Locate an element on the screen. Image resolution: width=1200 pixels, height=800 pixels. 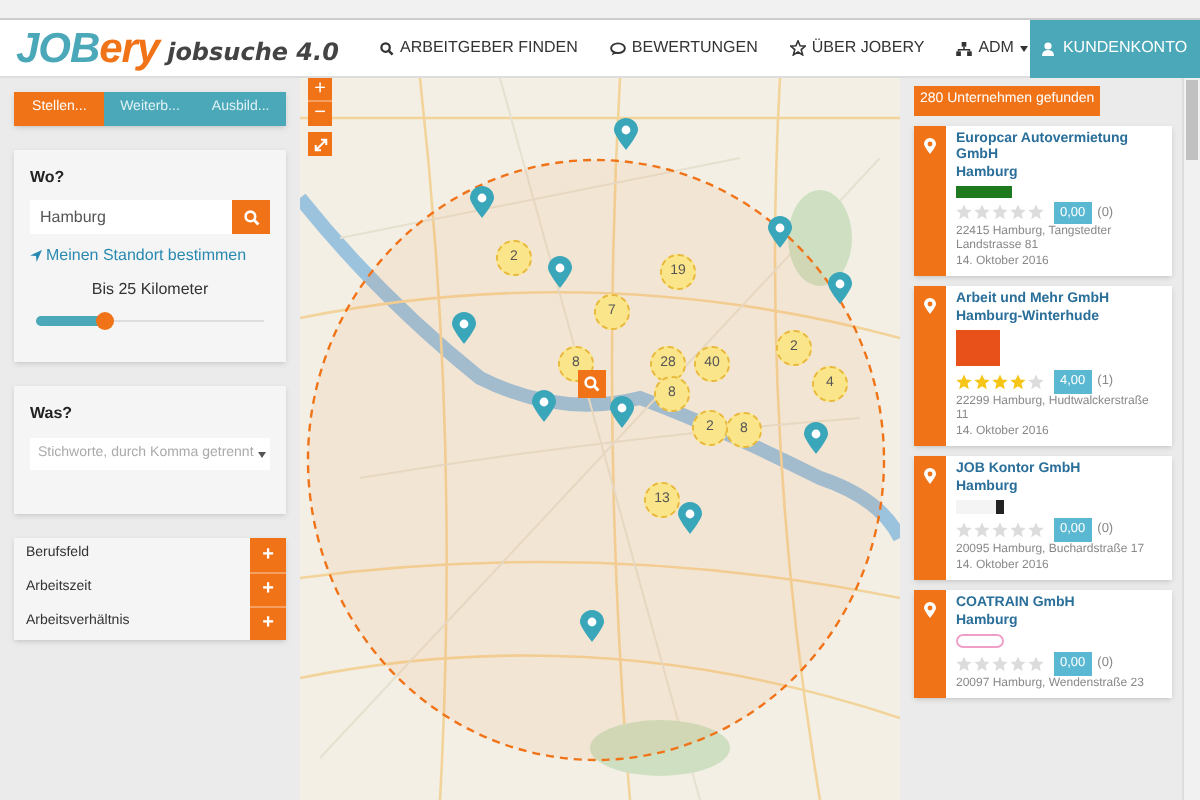
fullscreen-button is located at coordinates (320, 144).